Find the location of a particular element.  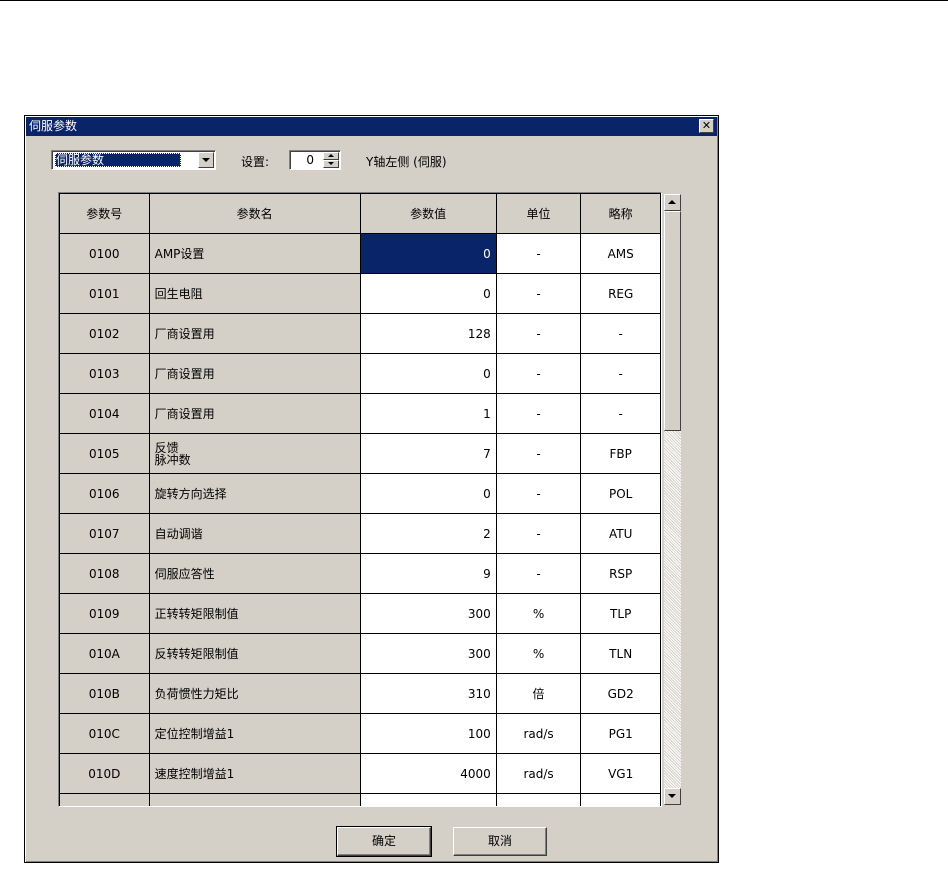

table-row: 0109 正转转矩限制值 300% TLP is located at coordinates (360, 613).